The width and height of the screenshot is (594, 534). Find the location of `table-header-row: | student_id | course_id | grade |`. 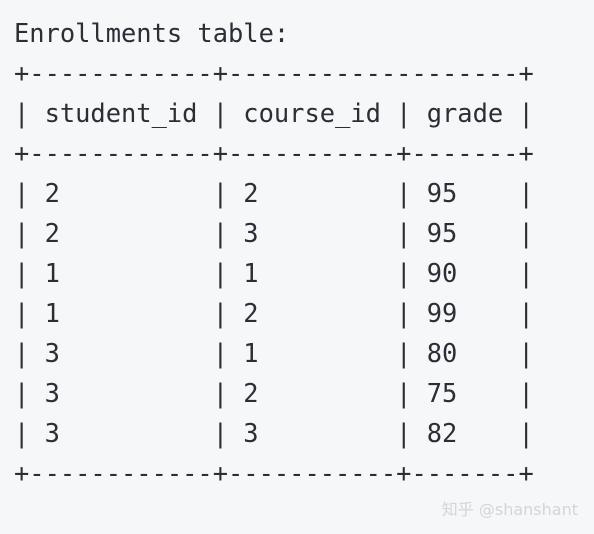

table-header-row: | student_id | course_id | grade | is located at coordinates (274, 113).